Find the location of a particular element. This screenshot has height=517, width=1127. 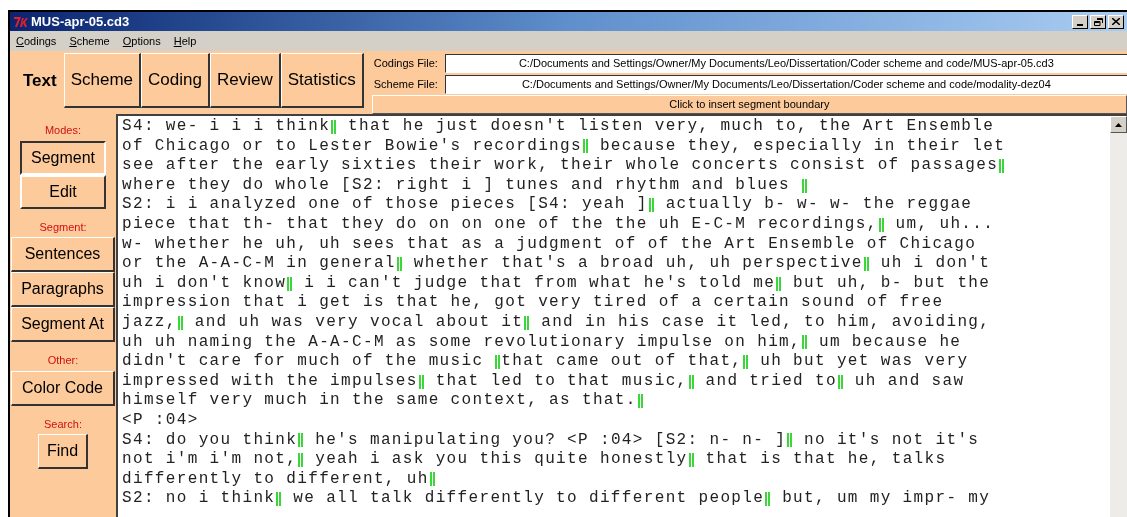

transcript-text: uh but yet was very is located at coordinates (864, 362).